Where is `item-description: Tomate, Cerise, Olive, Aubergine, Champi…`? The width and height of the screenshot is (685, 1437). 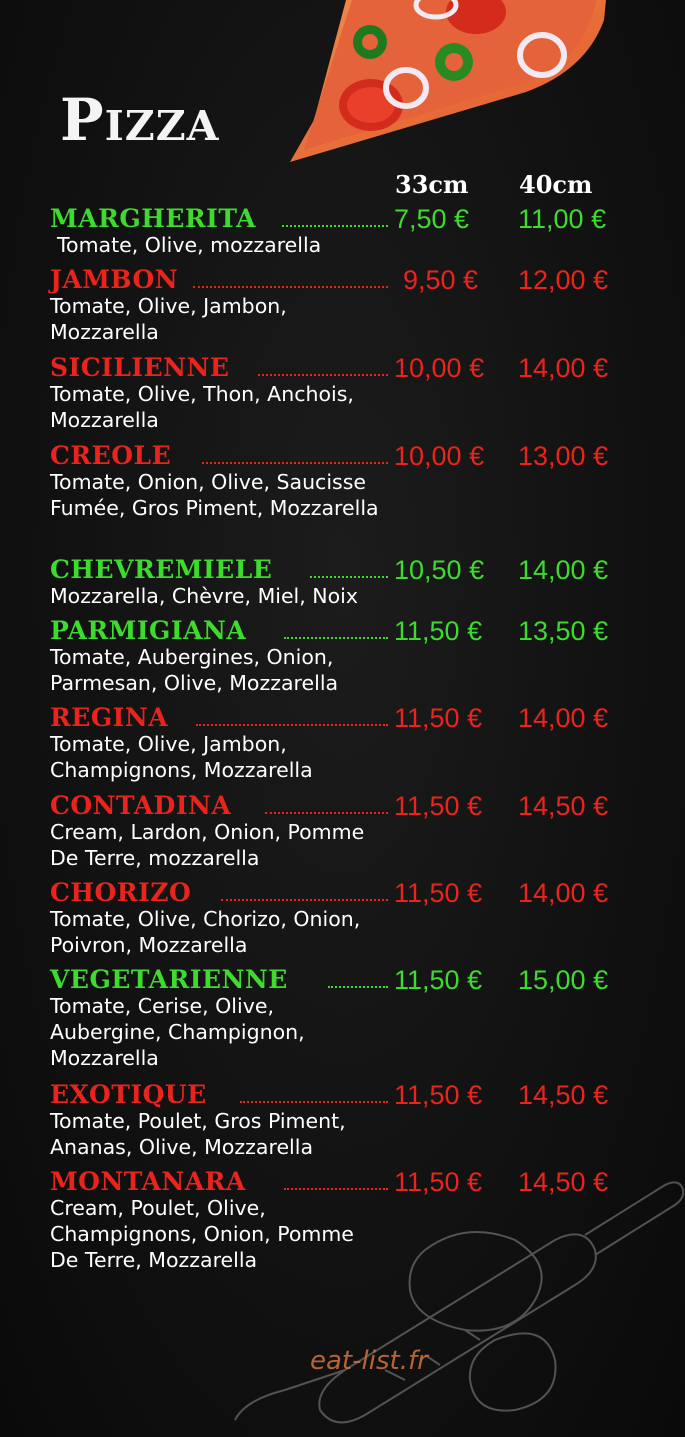
item-description: Tomate, Cerise, Olive, Aubergine, Champi… is located at coordinates (177, 1032).